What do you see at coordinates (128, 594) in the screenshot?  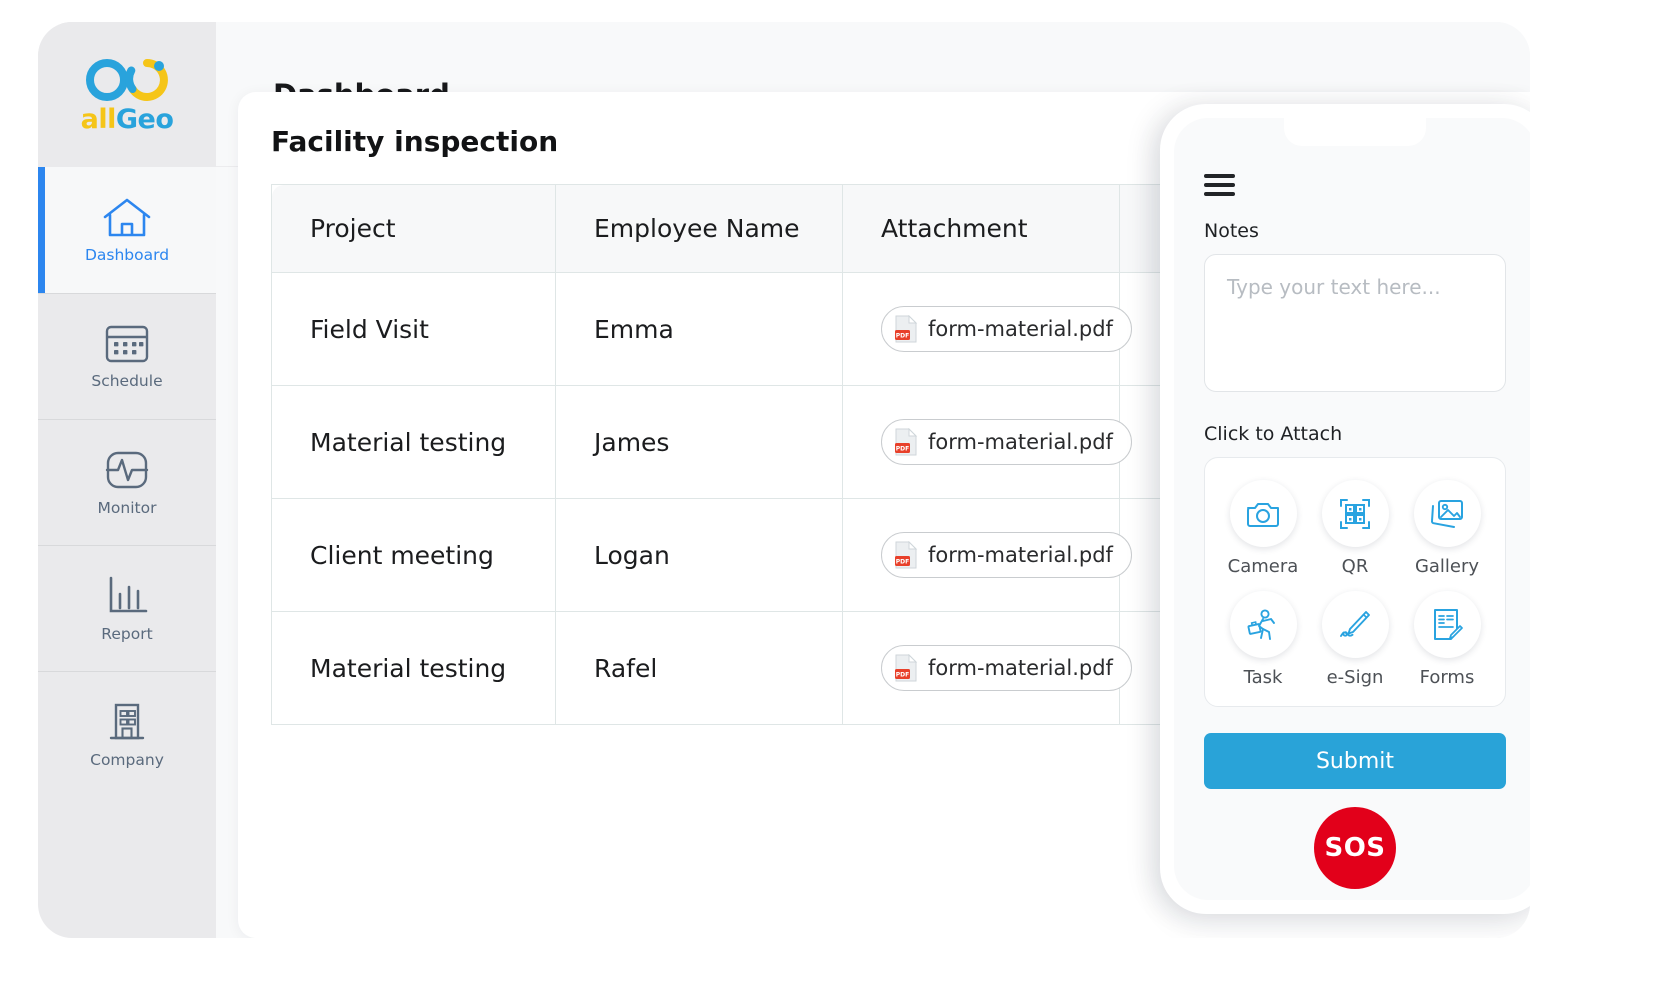 I see `bar-chart-icon` at bounding box center [128, 594].